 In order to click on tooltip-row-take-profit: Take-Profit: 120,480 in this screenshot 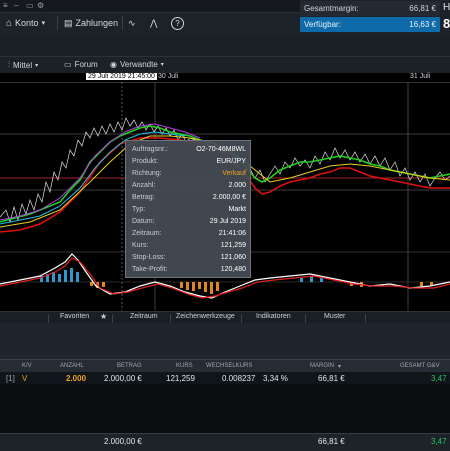, I will do `click(189, 269)`.